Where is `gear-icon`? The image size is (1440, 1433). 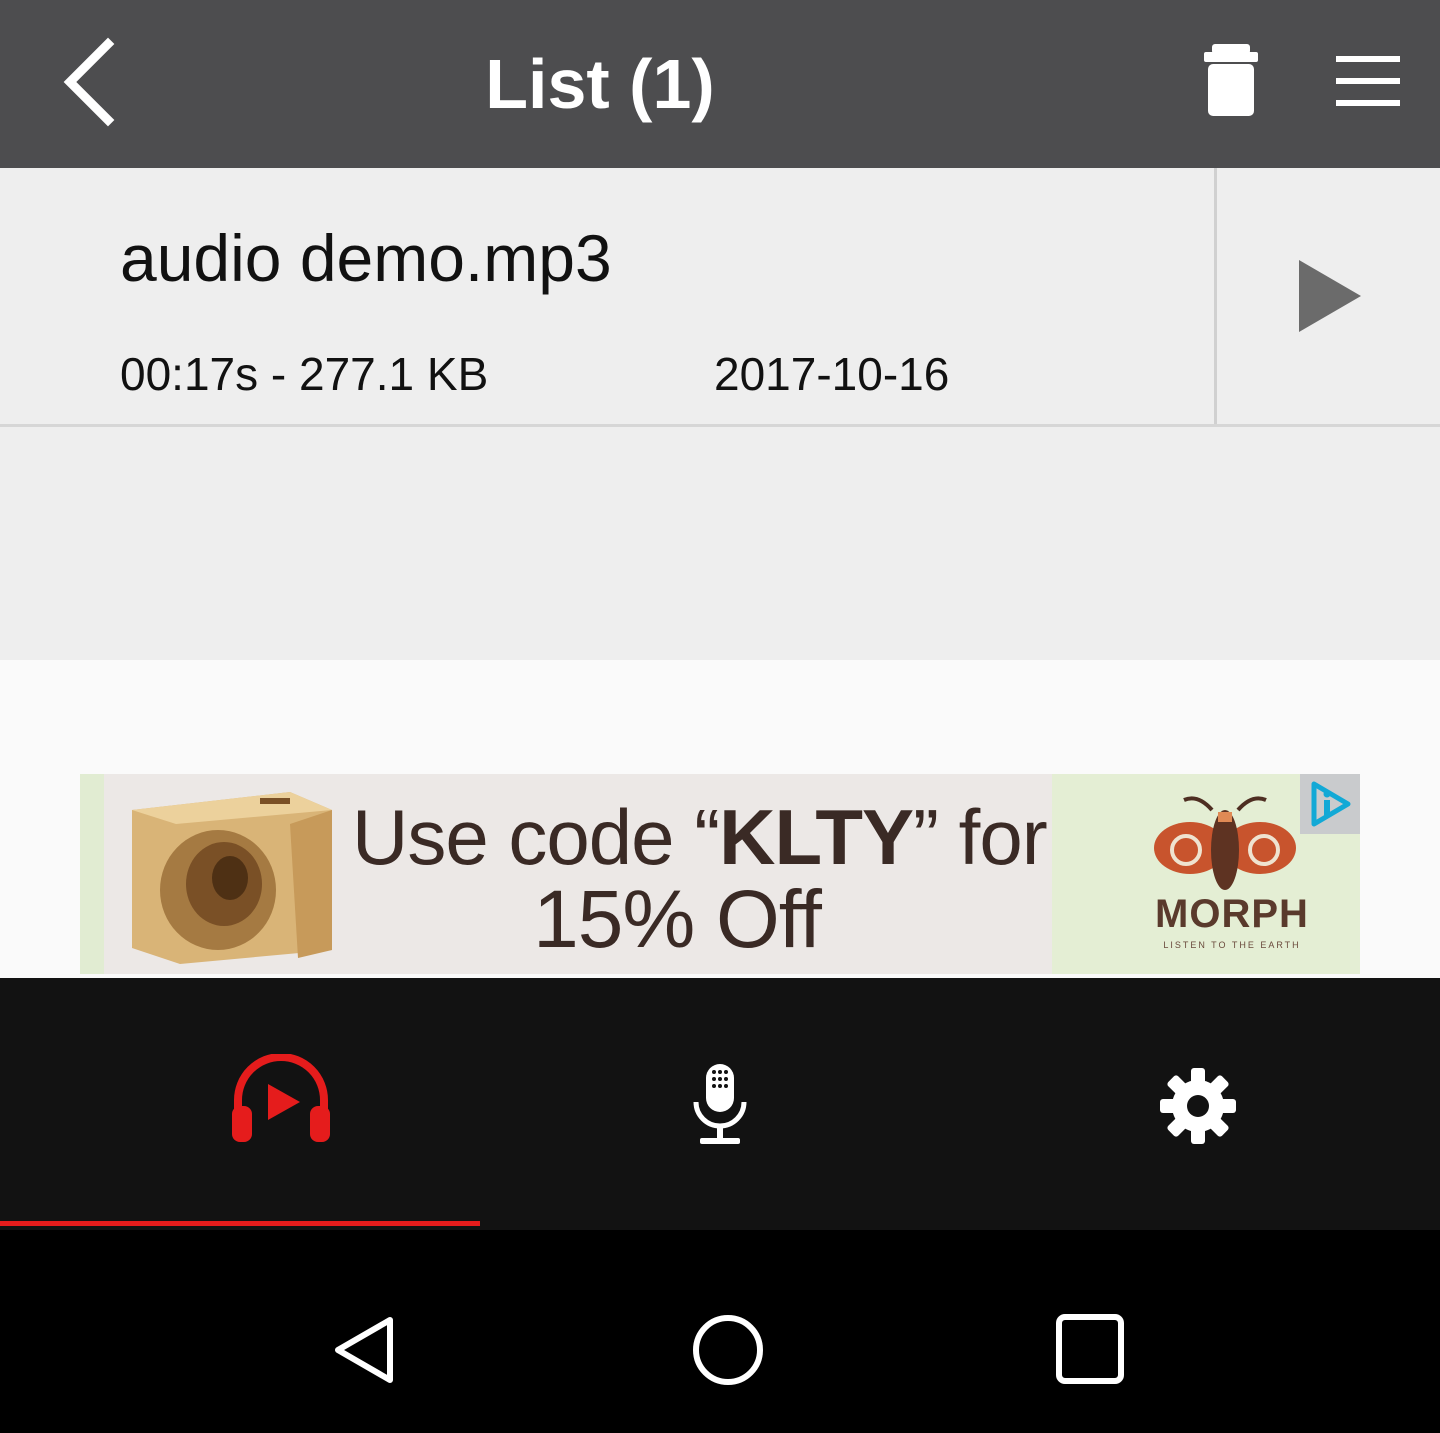
gear-icon is located at coordinates (1198, 1106).